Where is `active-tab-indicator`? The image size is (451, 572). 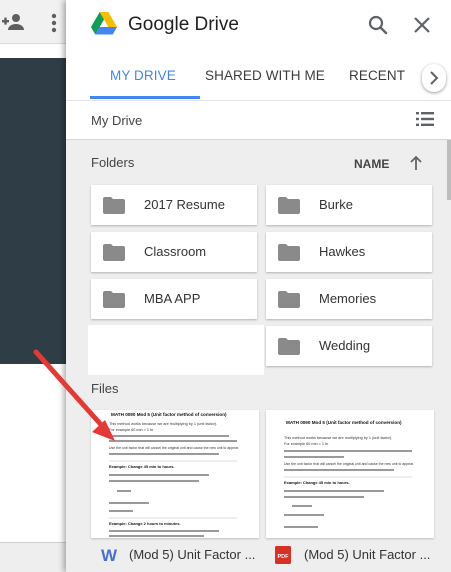 active-tab-indicator is located at coordinates (145, 97).